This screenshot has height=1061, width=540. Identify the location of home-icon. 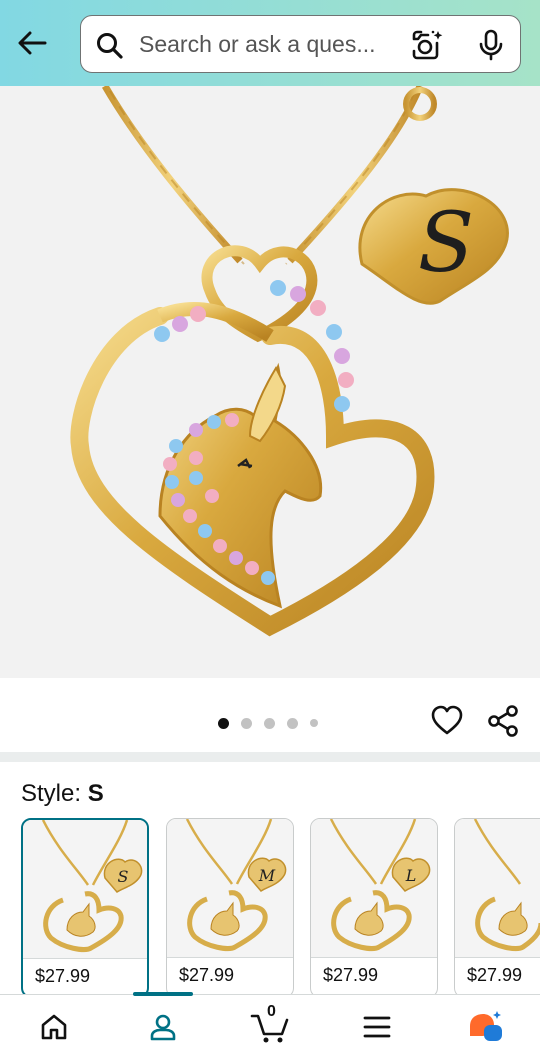
(54, 1027).